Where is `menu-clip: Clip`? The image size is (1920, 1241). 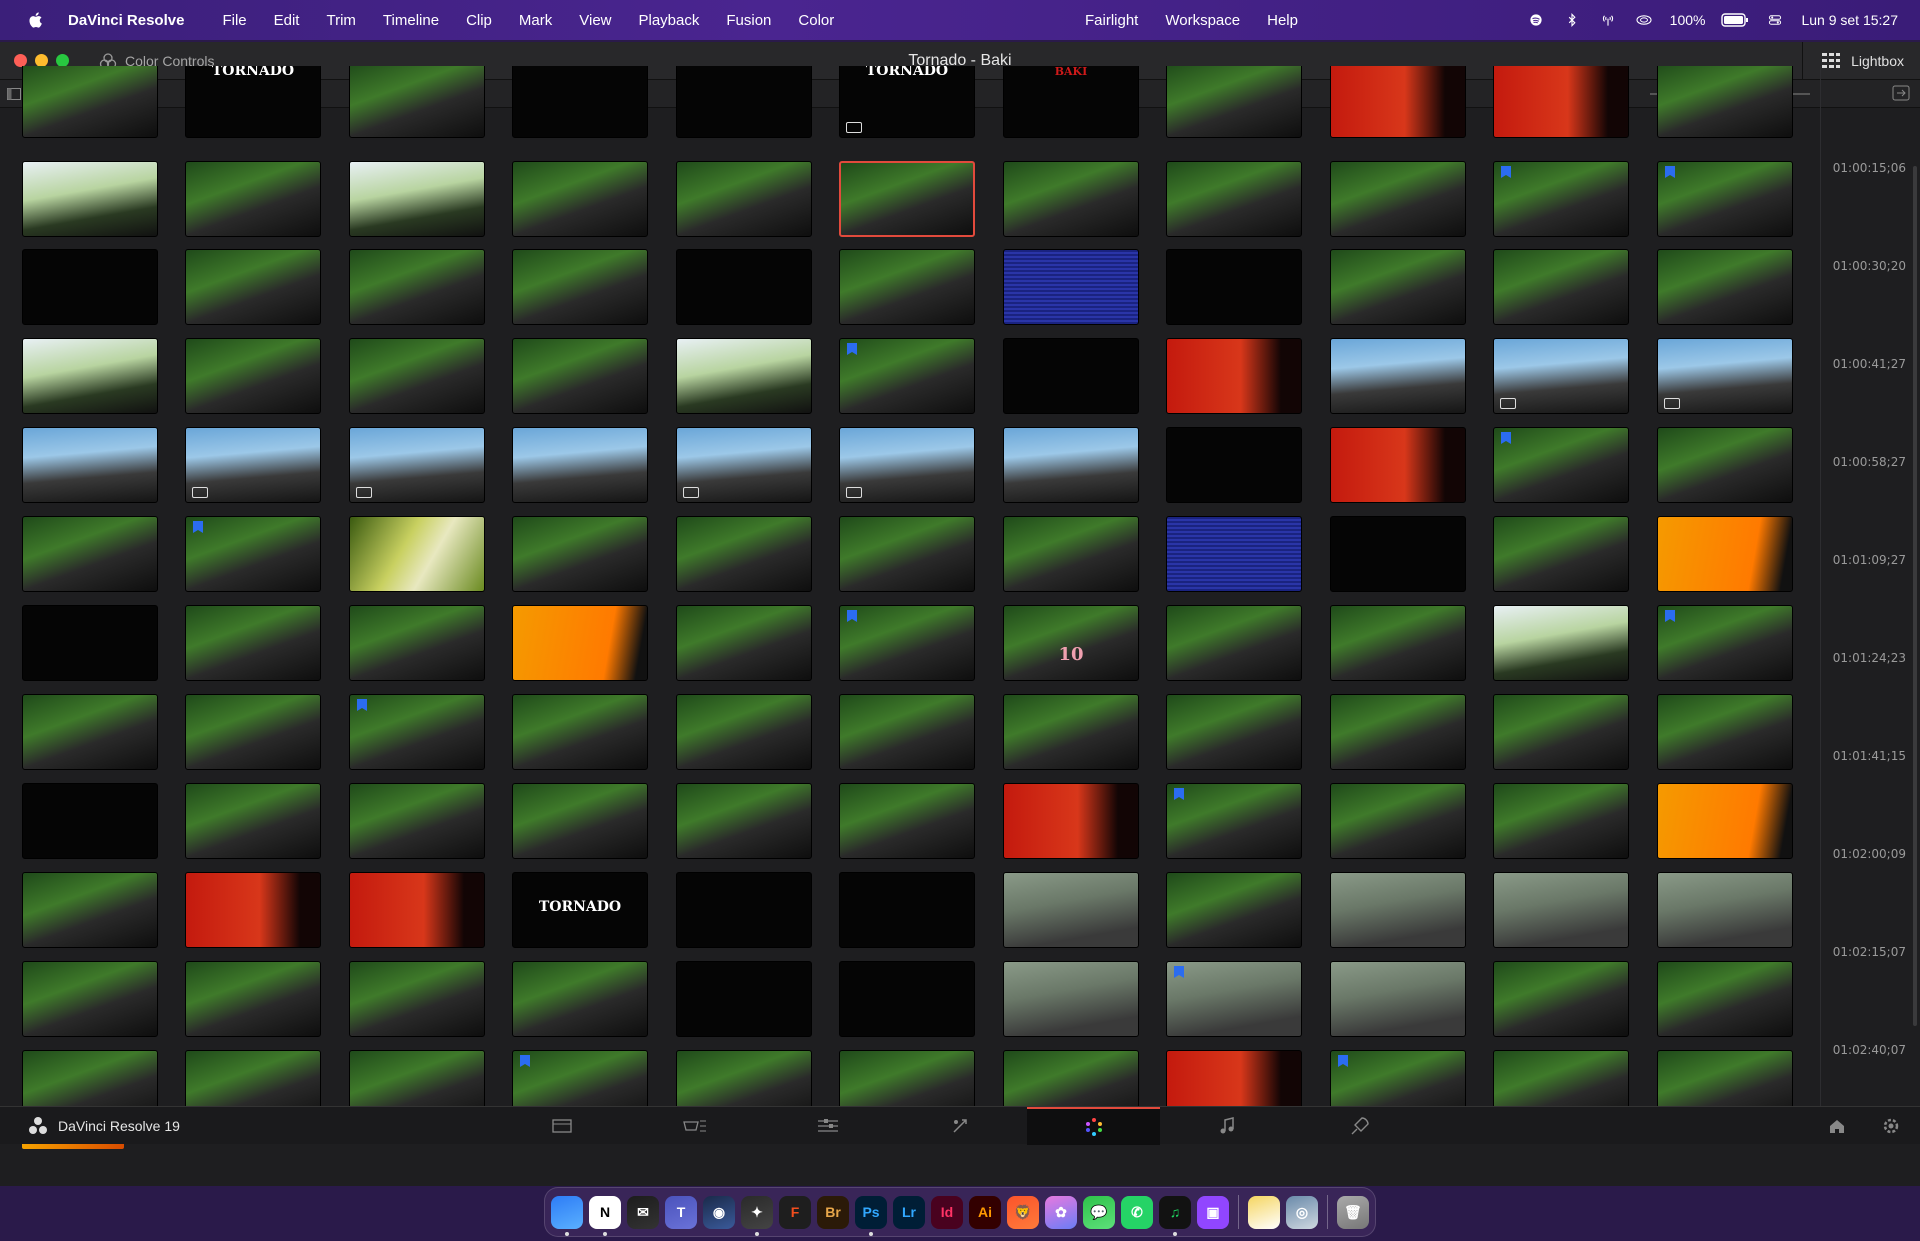
menu-clip: Clip is located at coordinates (479, 20).